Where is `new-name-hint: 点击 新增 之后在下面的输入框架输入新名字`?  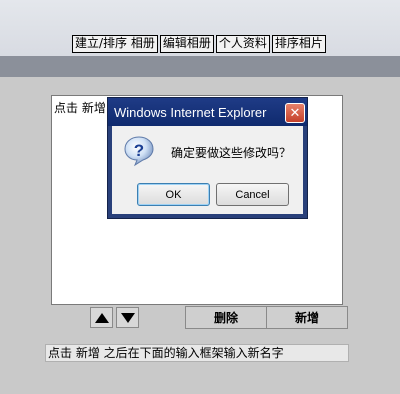 new-name-hint: 点击 新增 之后在下面的输入框架输入新名字 is located at coordinates (197, 353).